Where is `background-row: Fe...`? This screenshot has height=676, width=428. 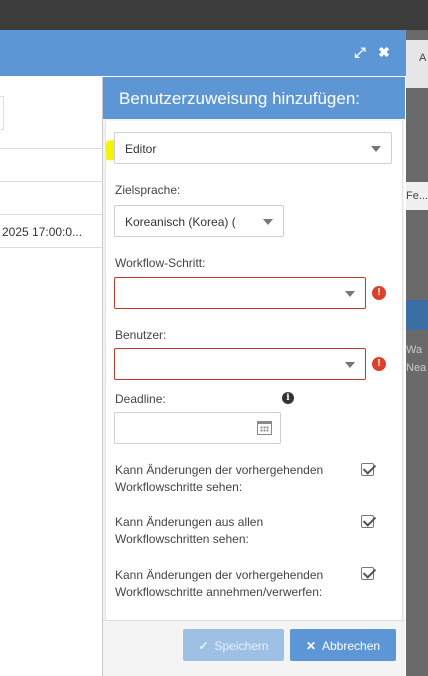 background-row: Fe... is located at coordinates (416, 196).